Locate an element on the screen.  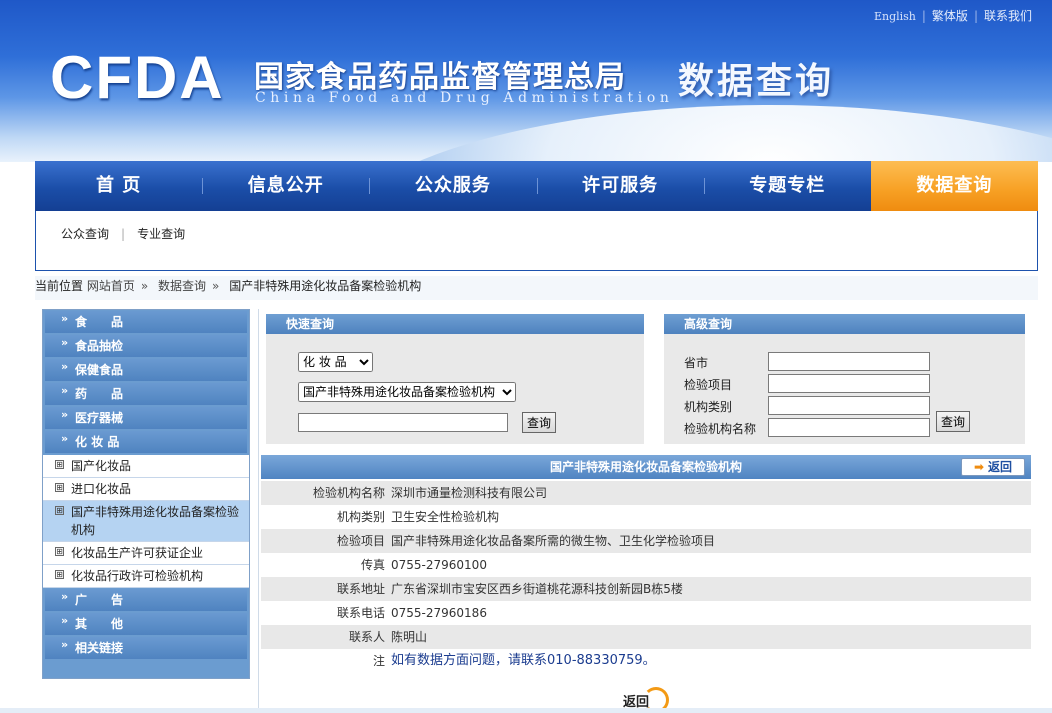
province-input is located at coordinates (849, 361).